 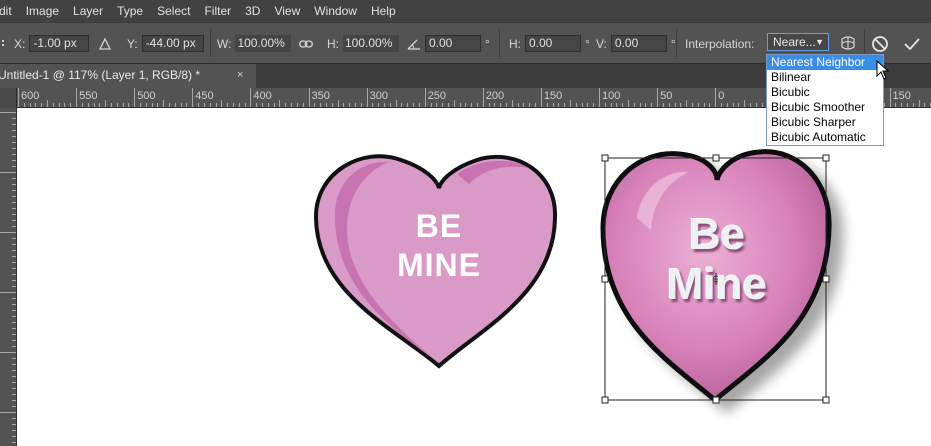 I want to click on menu-item-1: Image, so click(x=42, y=11).